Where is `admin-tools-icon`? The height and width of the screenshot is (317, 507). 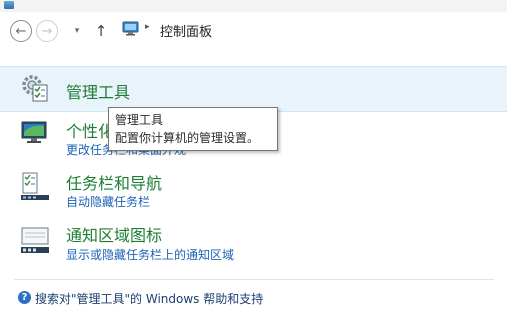 admin-tools-icon is located at coordinates (35, 88).